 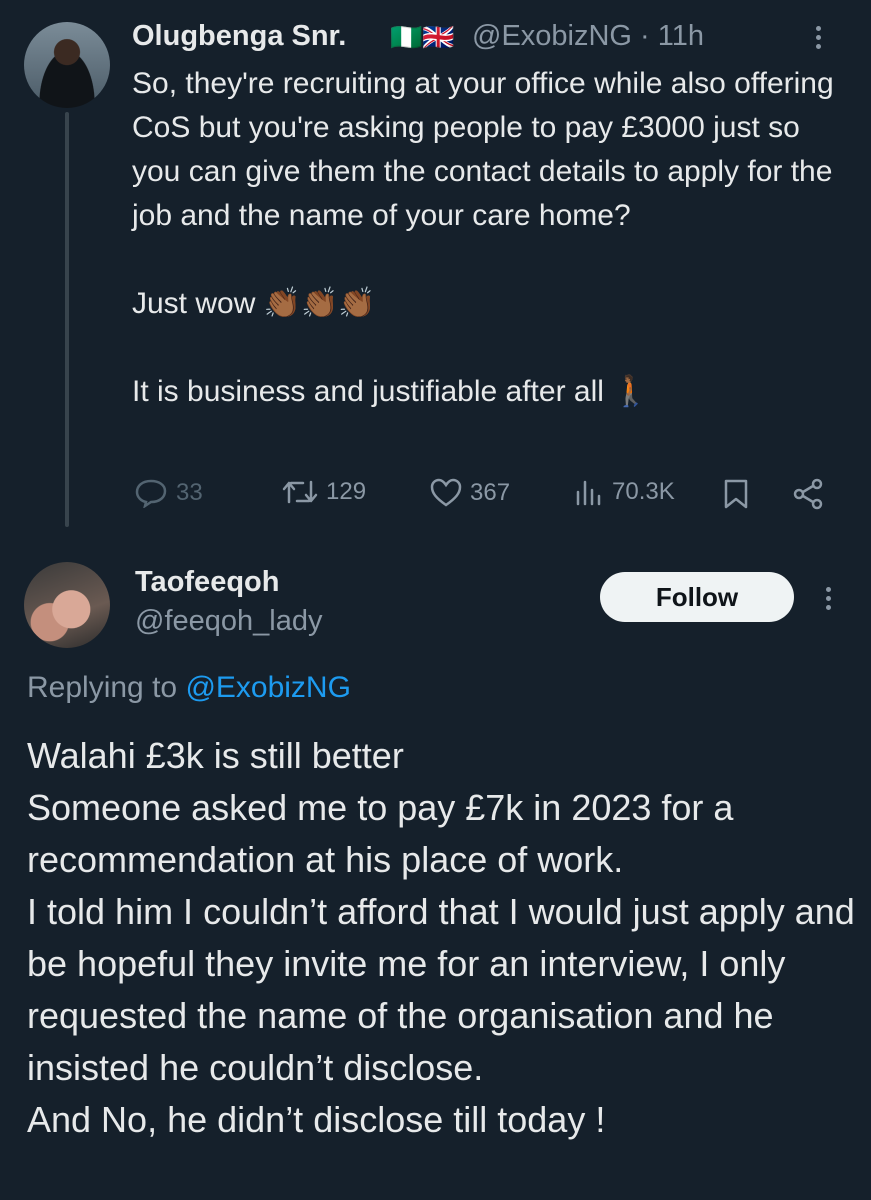 What do you see at coordinates (254, 303) in the screenshot?
I see `tweet-paragraph: Just wow 👏🏾👏🏾👏🏾` at bounding box center [254, 303].